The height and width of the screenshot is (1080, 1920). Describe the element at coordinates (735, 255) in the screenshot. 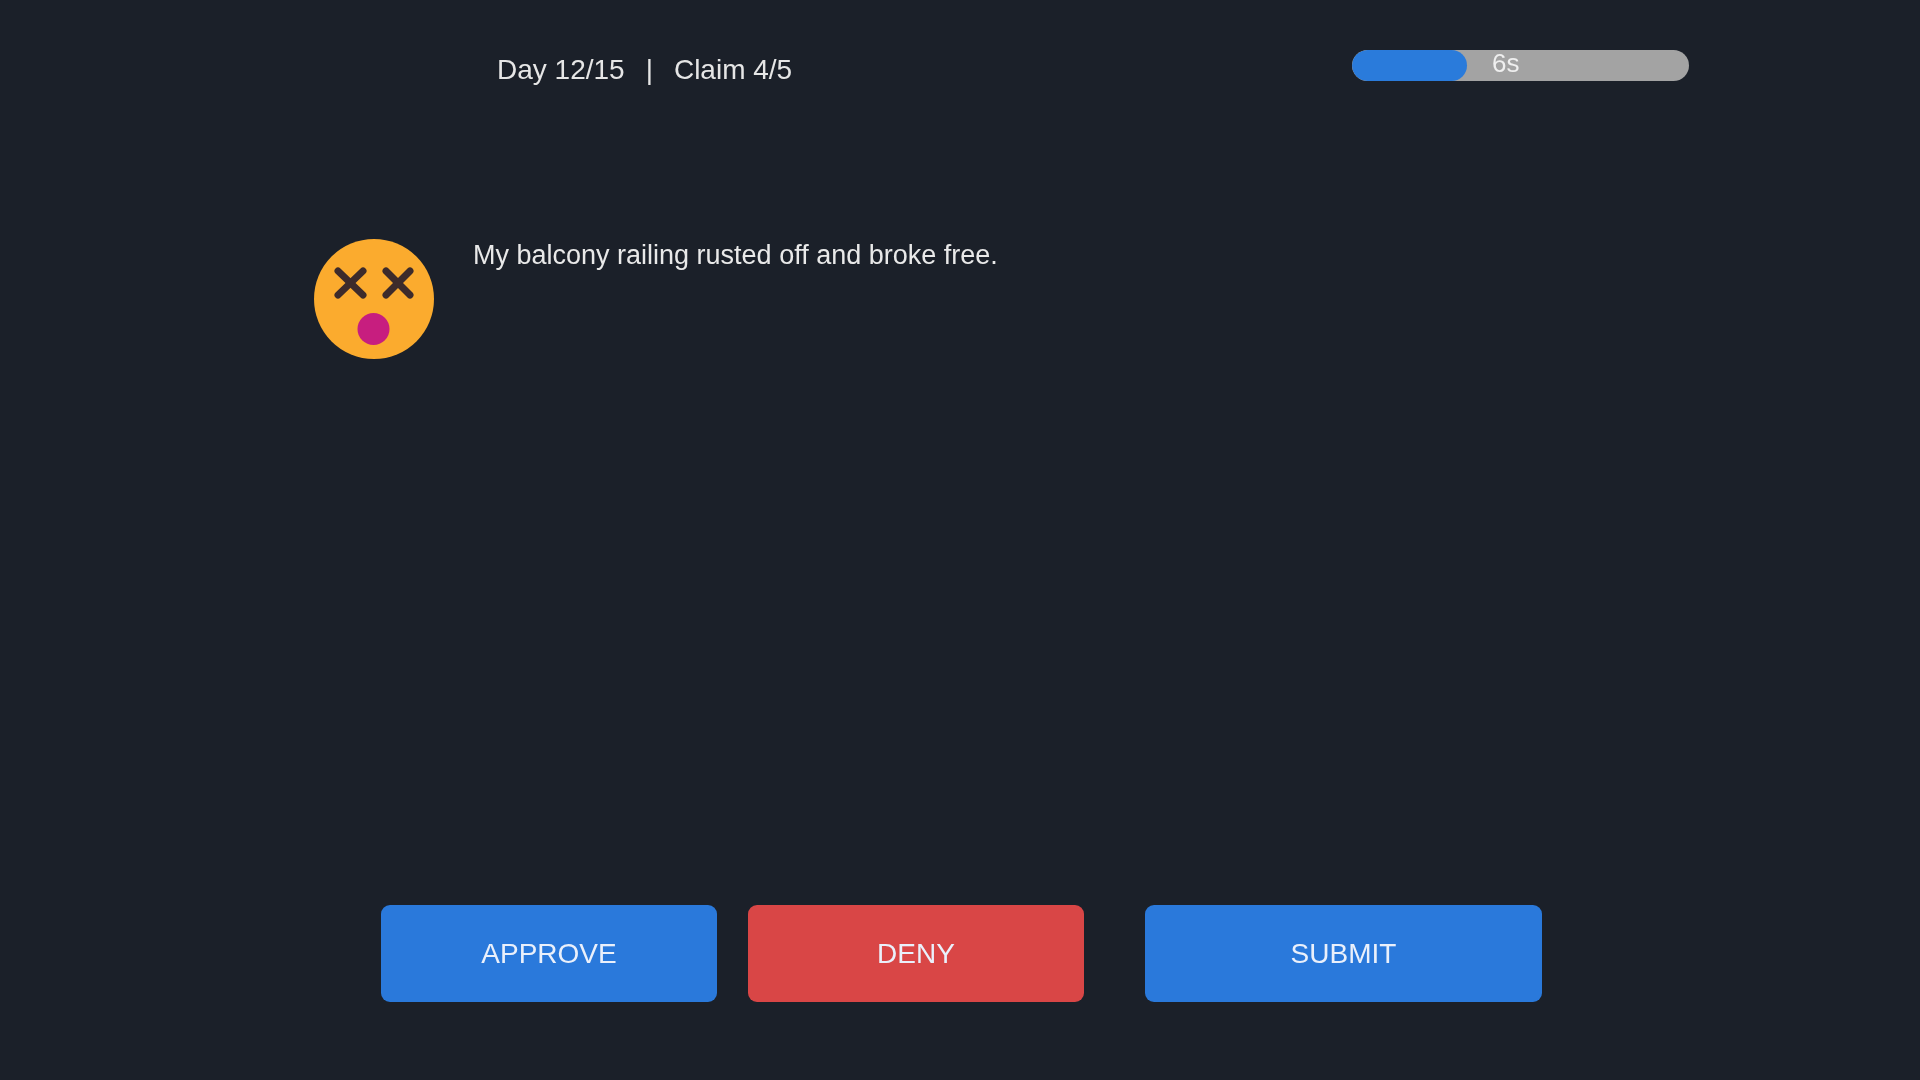

I see `claim-message: My balcony railing rusted off and broke free.` at that location.